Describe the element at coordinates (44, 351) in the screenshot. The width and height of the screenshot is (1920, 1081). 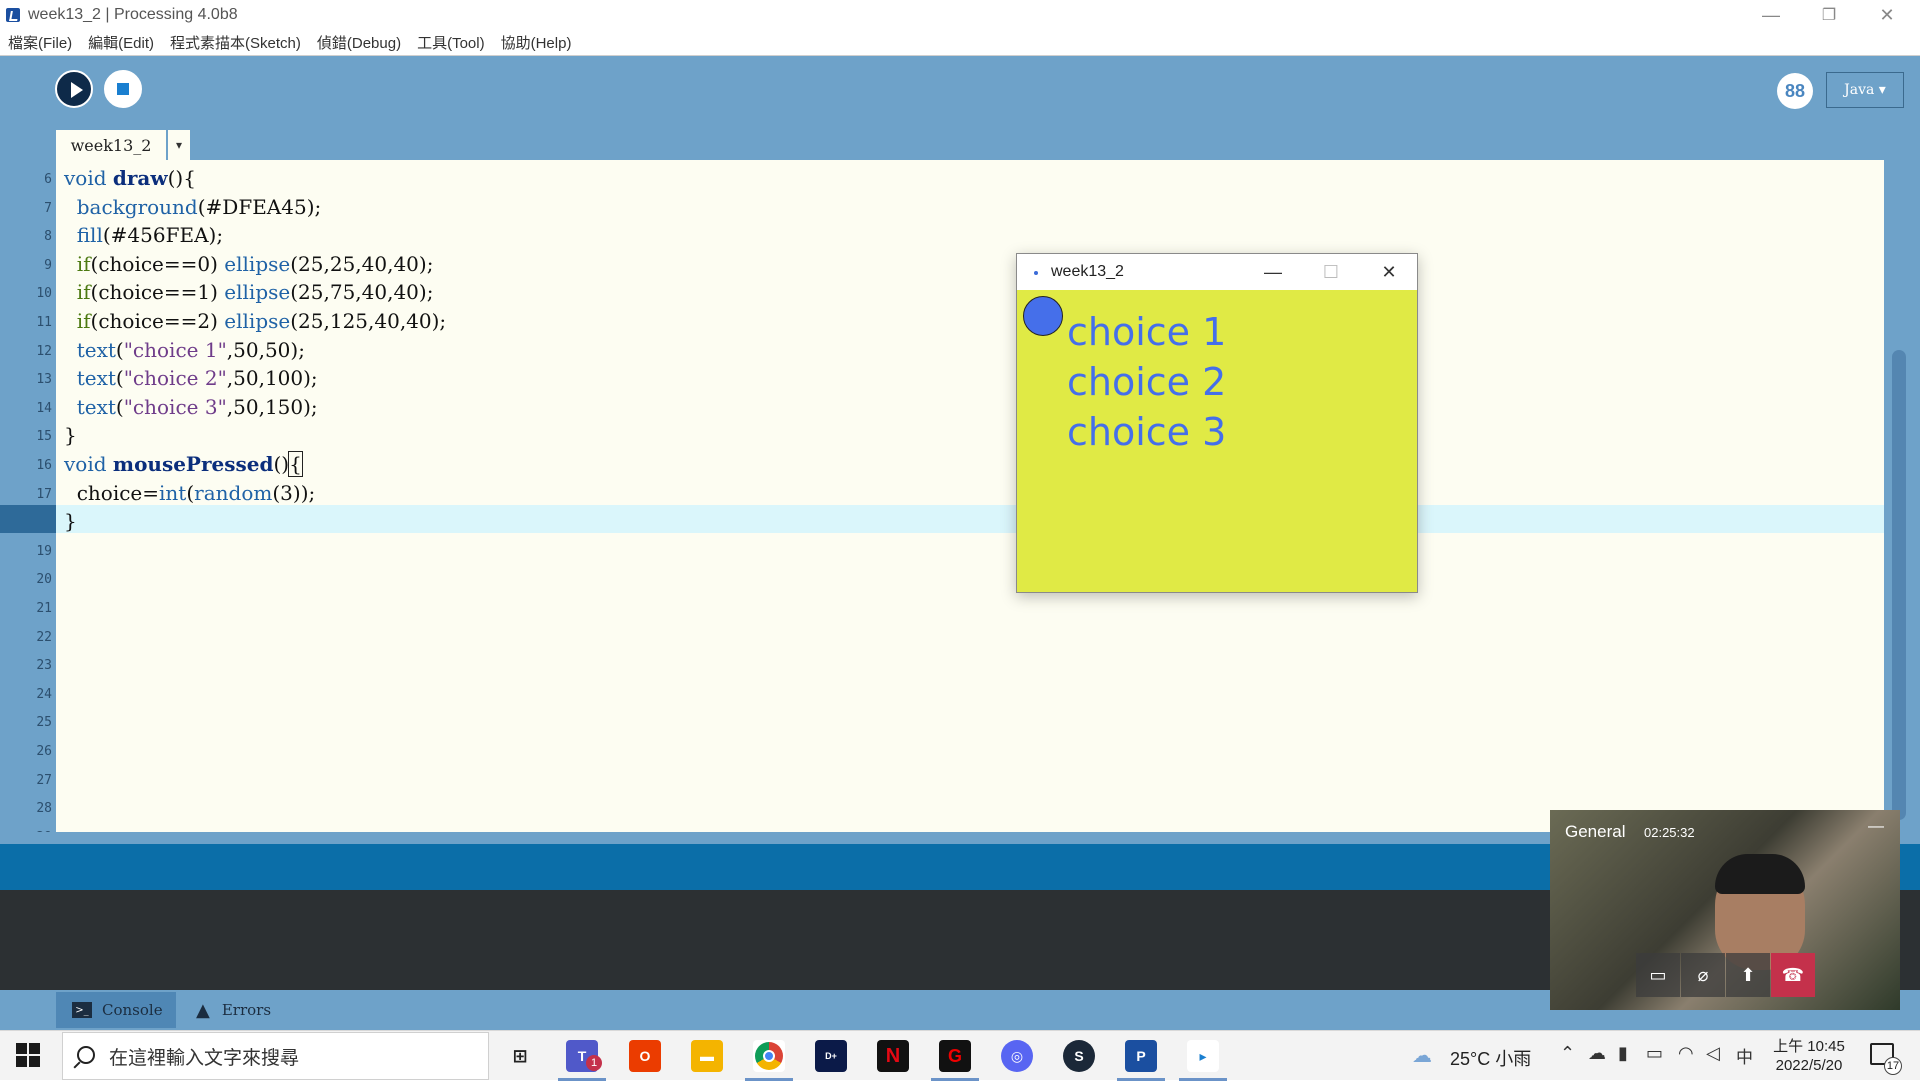
I see `line-number: 12` at that location.